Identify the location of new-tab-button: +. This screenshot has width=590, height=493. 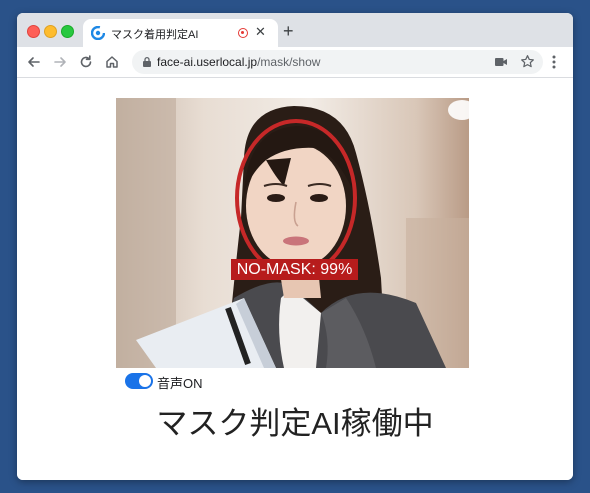
(288, 31).